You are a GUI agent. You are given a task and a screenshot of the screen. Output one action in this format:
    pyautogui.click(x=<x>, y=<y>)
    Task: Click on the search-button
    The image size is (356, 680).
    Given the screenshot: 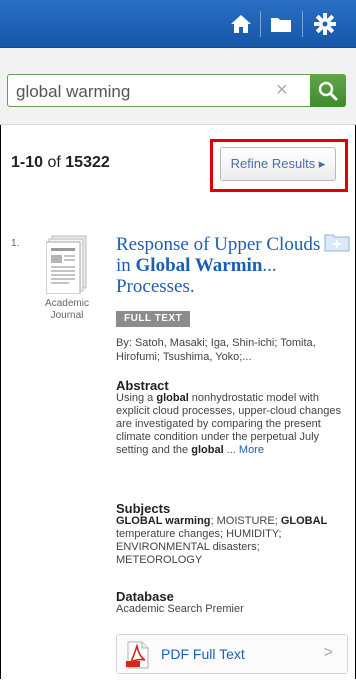 What is the action you would take?
    pyautogui.click(x=328, y=90)
    